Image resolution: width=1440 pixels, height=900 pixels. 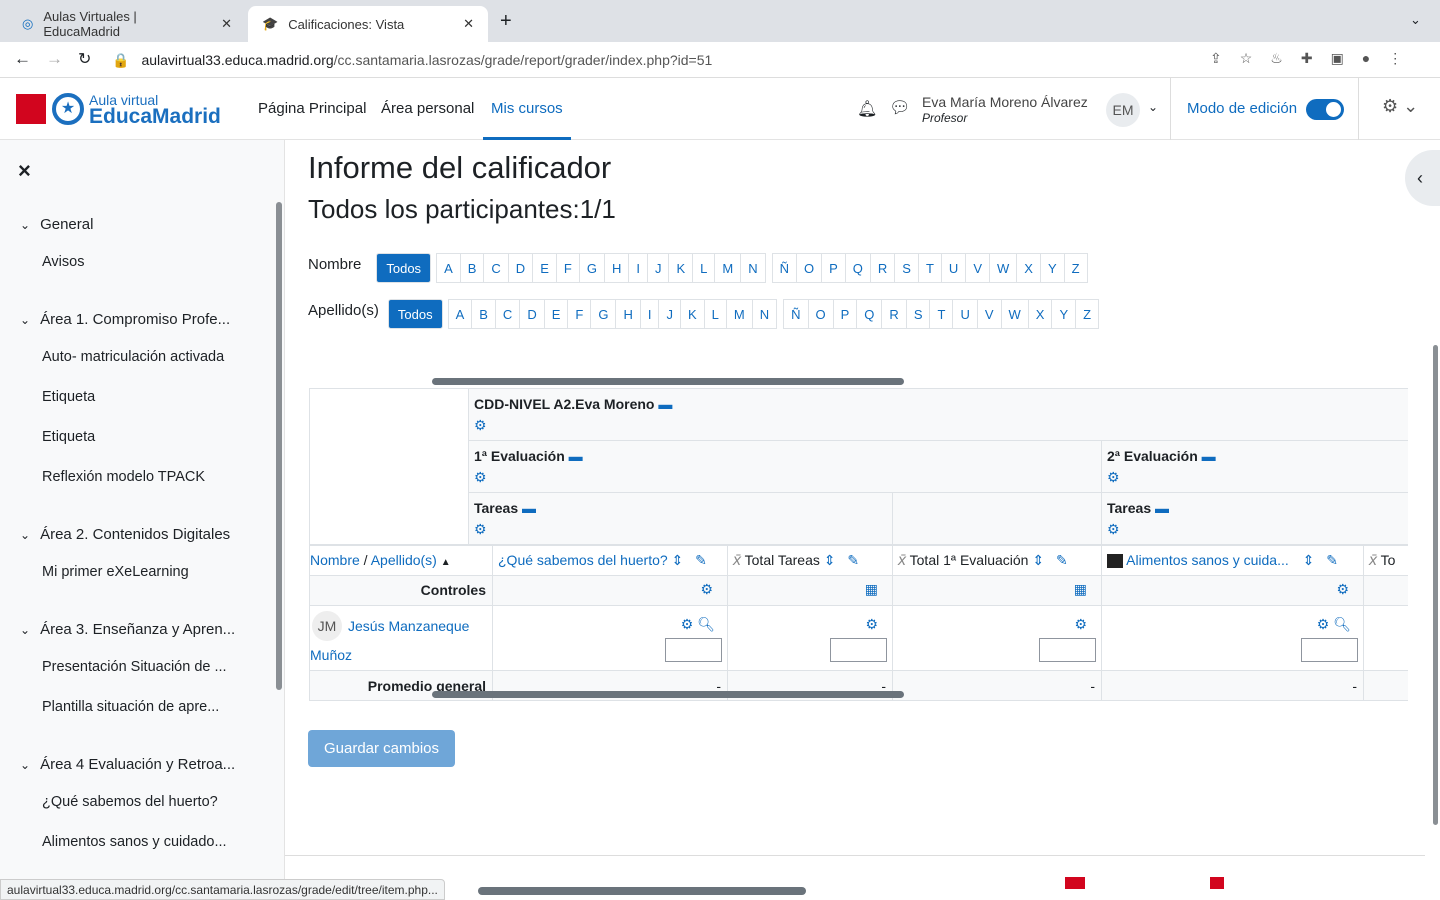 I want to click on page-scrollbar, so click(x=1435, y=585).